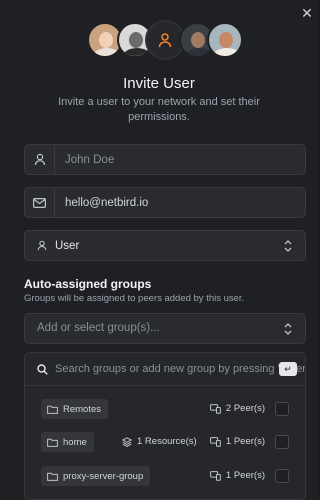  I want to click on mail-icon, so click(40, 202).